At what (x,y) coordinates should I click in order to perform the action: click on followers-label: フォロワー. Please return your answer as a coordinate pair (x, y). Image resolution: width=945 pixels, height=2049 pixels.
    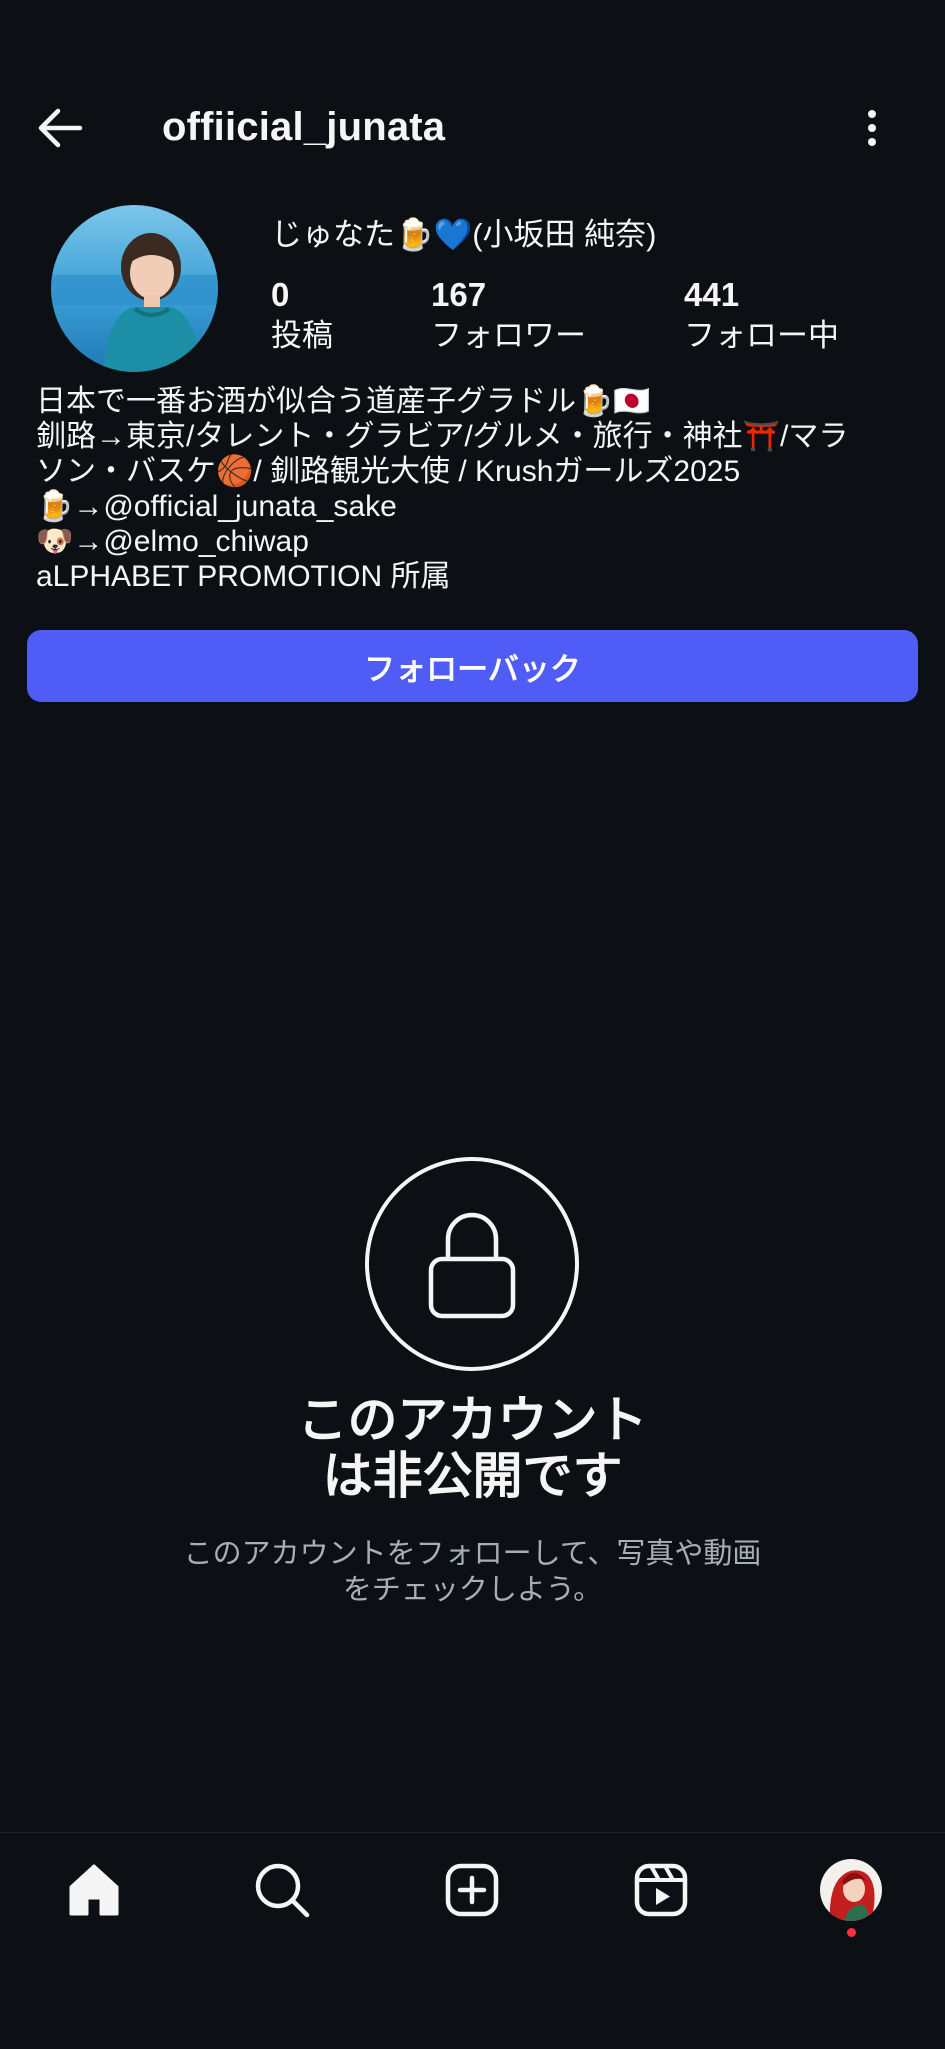
    Looking at the image, I should click on (508, 335).